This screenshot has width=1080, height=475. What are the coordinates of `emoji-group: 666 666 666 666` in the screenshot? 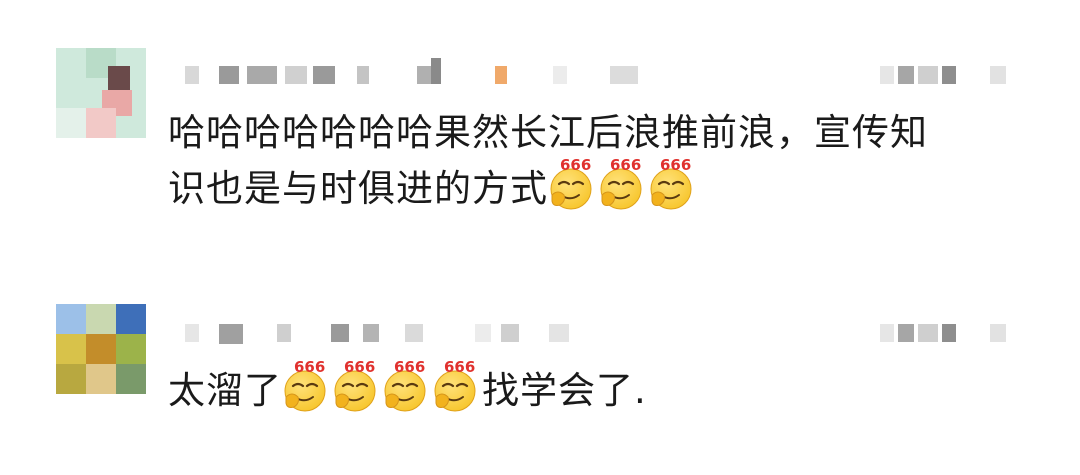 It's located at (382, 386).